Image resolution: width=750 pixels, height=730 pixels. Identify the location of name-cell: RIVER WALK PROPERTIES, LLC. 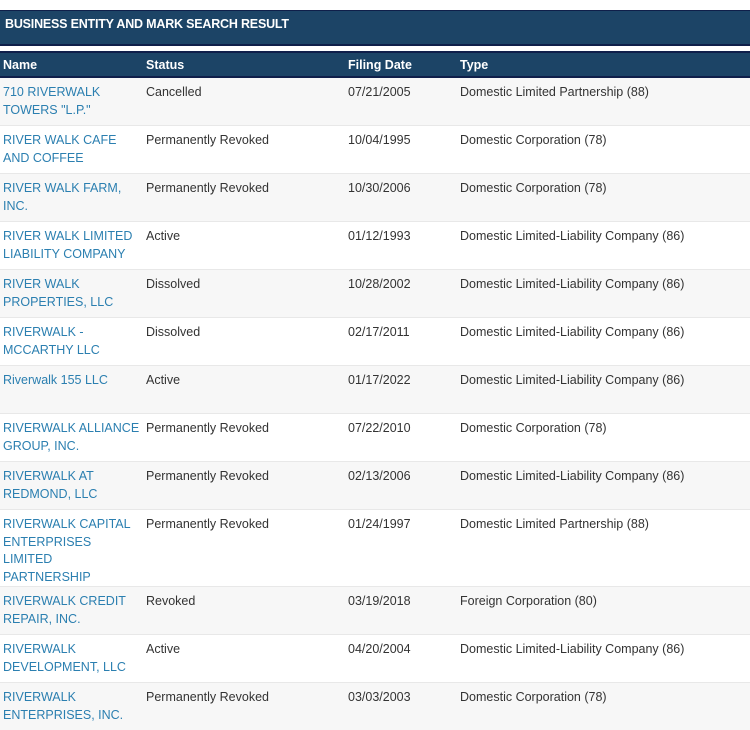
(71, 294).